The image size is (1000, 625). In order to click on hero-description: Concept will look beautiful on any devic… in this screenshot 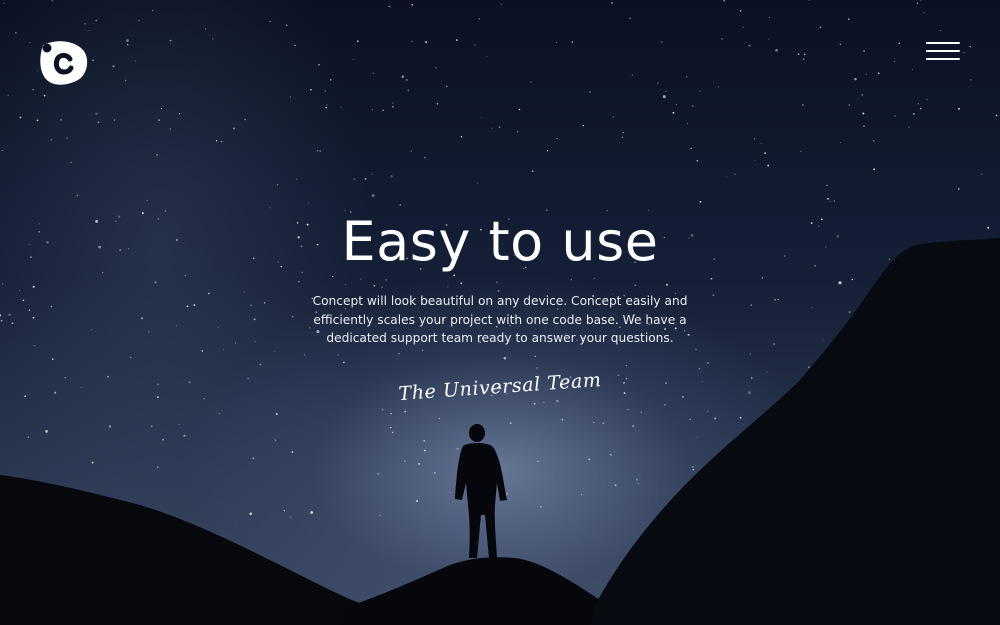, I will do `click(500, 320)`.